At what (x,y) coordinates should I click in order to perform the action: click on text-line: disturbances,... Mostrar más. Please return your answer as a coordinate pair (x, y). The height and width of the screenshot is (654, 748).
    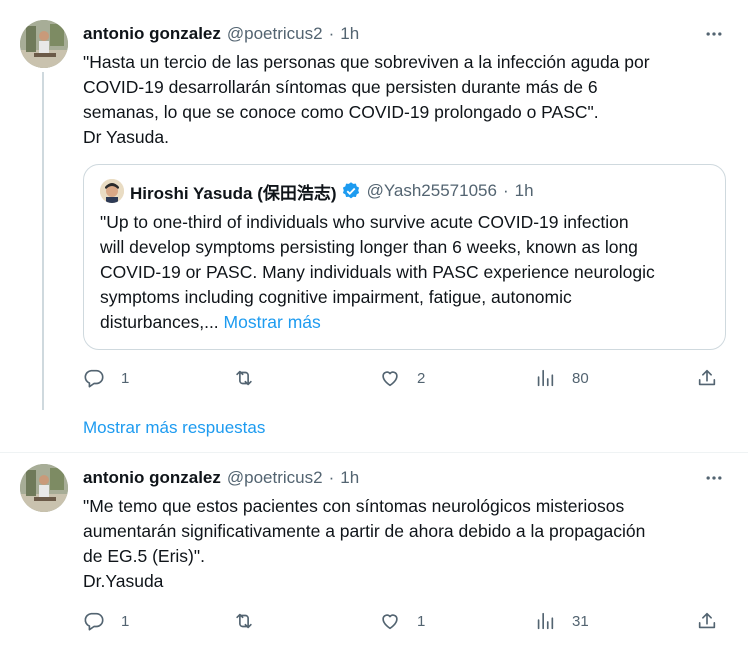
    Looking at the image, I should click on (410, 322).